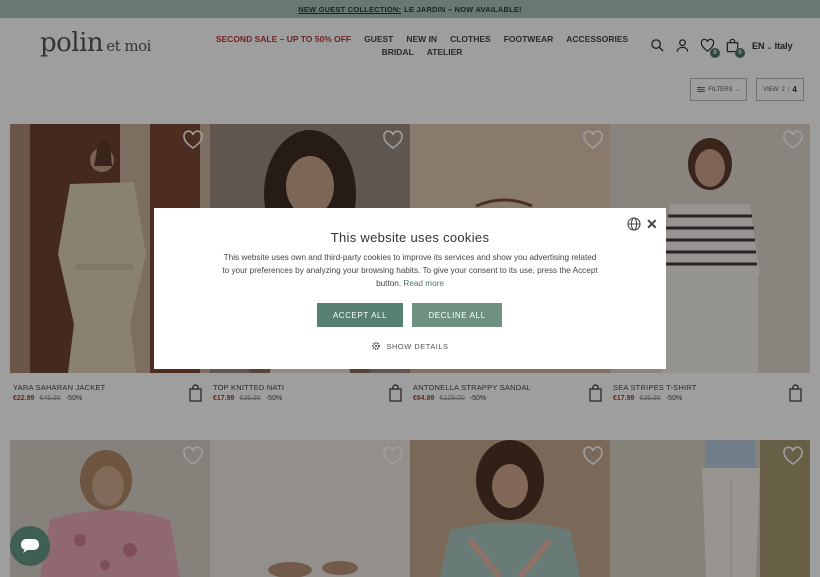 Image resolution: width=820 pixels, height=577 pixels. I want to click on read-more-link: Read more, so click(423, 283).